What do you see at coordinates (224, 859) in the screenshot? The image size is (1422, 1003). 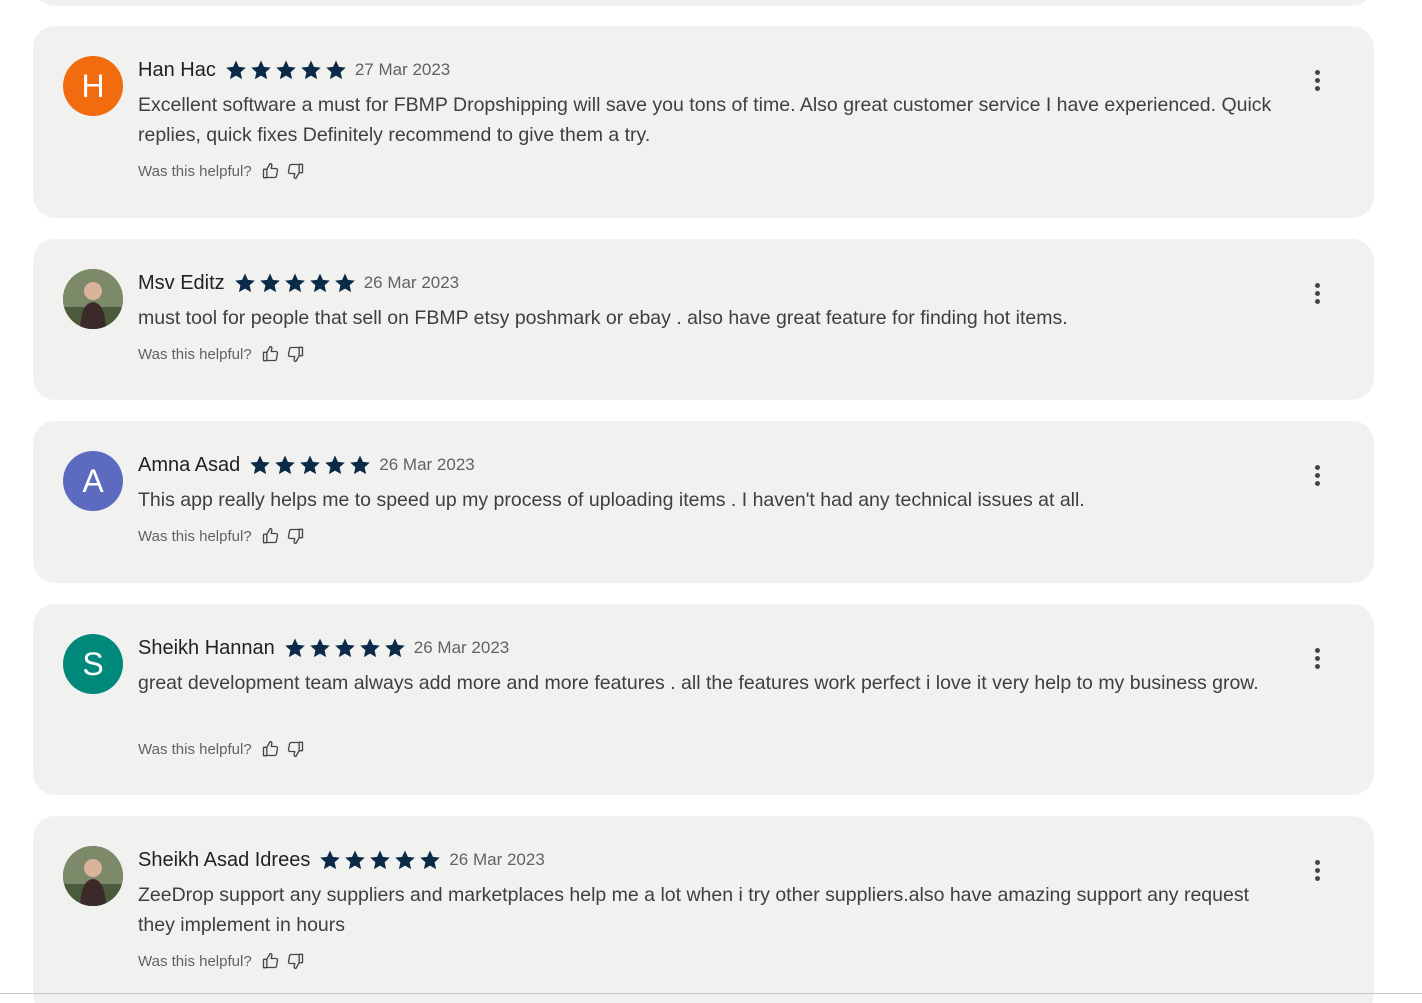 I see `reviewer-name: Sheikh Asad Idrees` at bounding box center [224, 859].